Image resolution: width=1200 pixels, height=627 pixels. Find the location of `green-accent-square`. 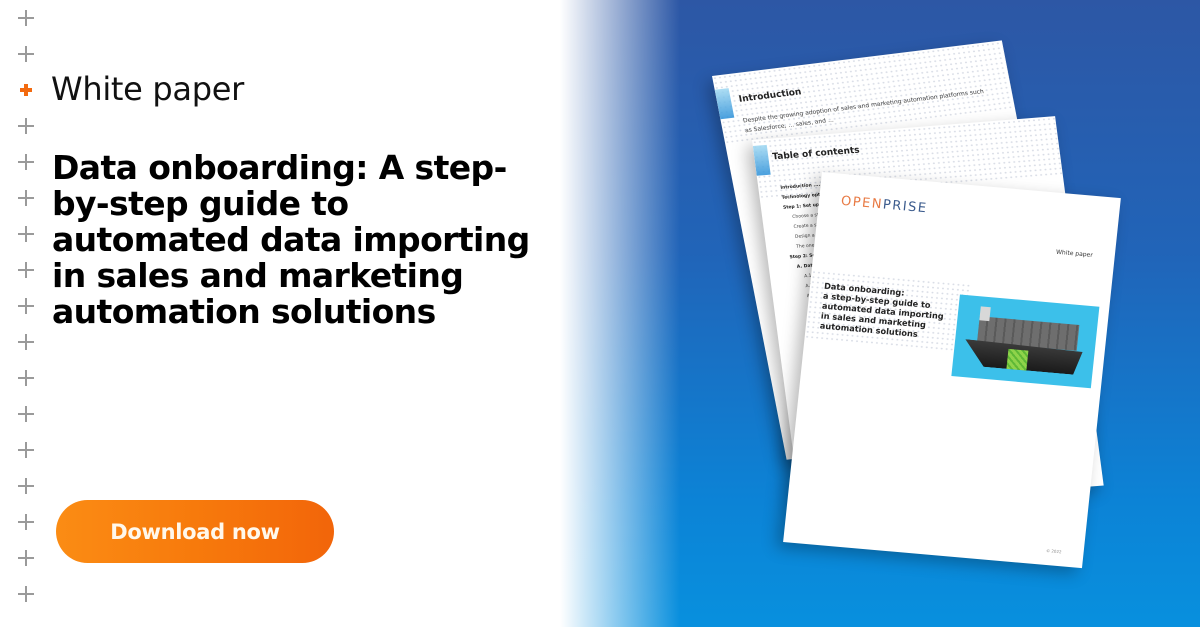

green-accent-square is located at coordinates (1017, 359).